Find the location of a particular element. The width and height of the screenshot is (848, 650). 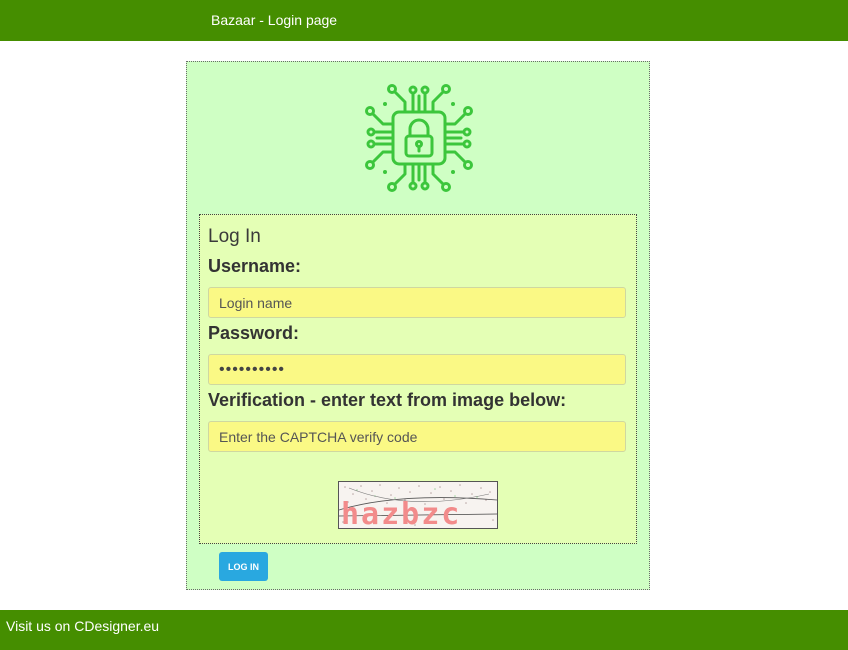

page-title: Bazaar - Login page is located at coordinates (274, 20).